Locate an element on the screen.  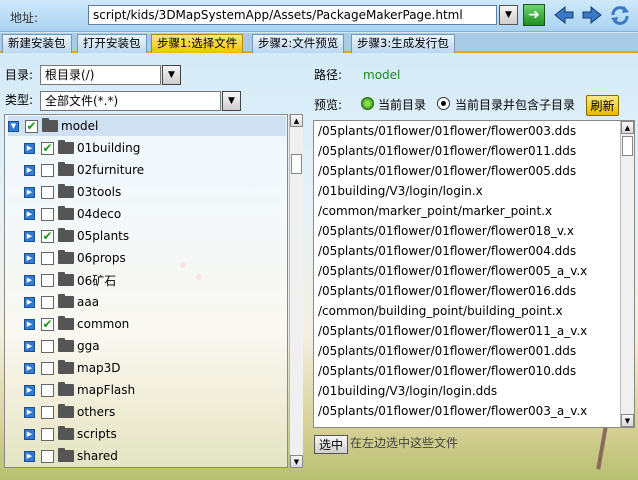
address-dropdown-button: ▼ is located at coordinates (508, 15).